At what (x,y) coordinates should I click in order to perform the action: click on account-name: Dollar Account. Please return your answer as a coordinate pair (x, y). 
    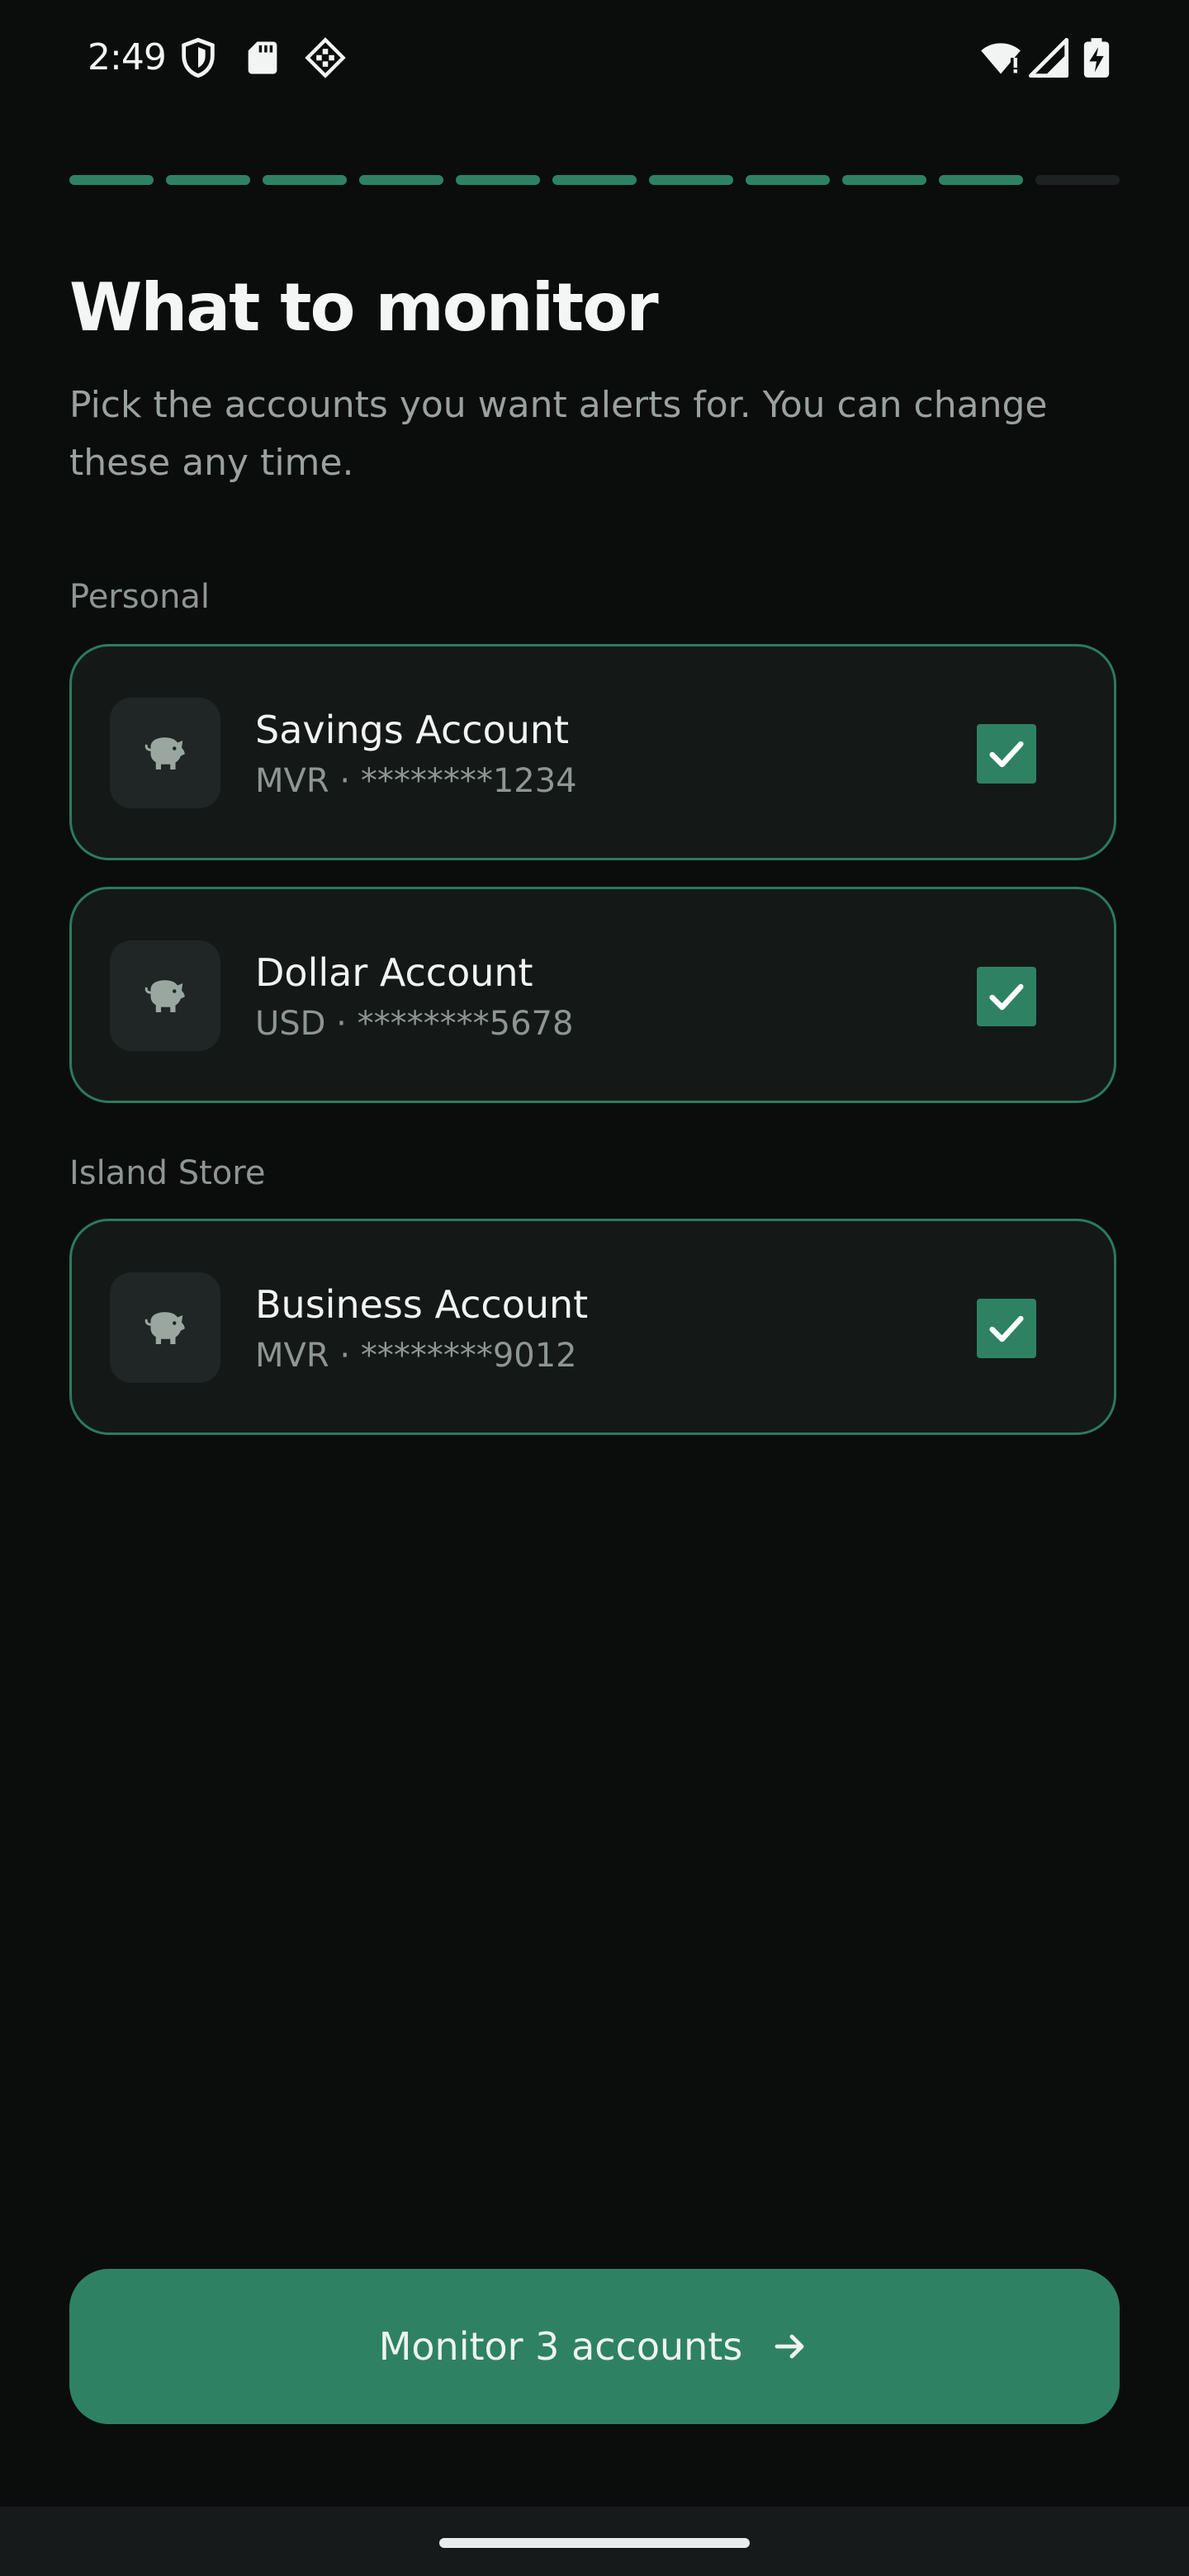
    Looking at the image, I should click on (394, 972).